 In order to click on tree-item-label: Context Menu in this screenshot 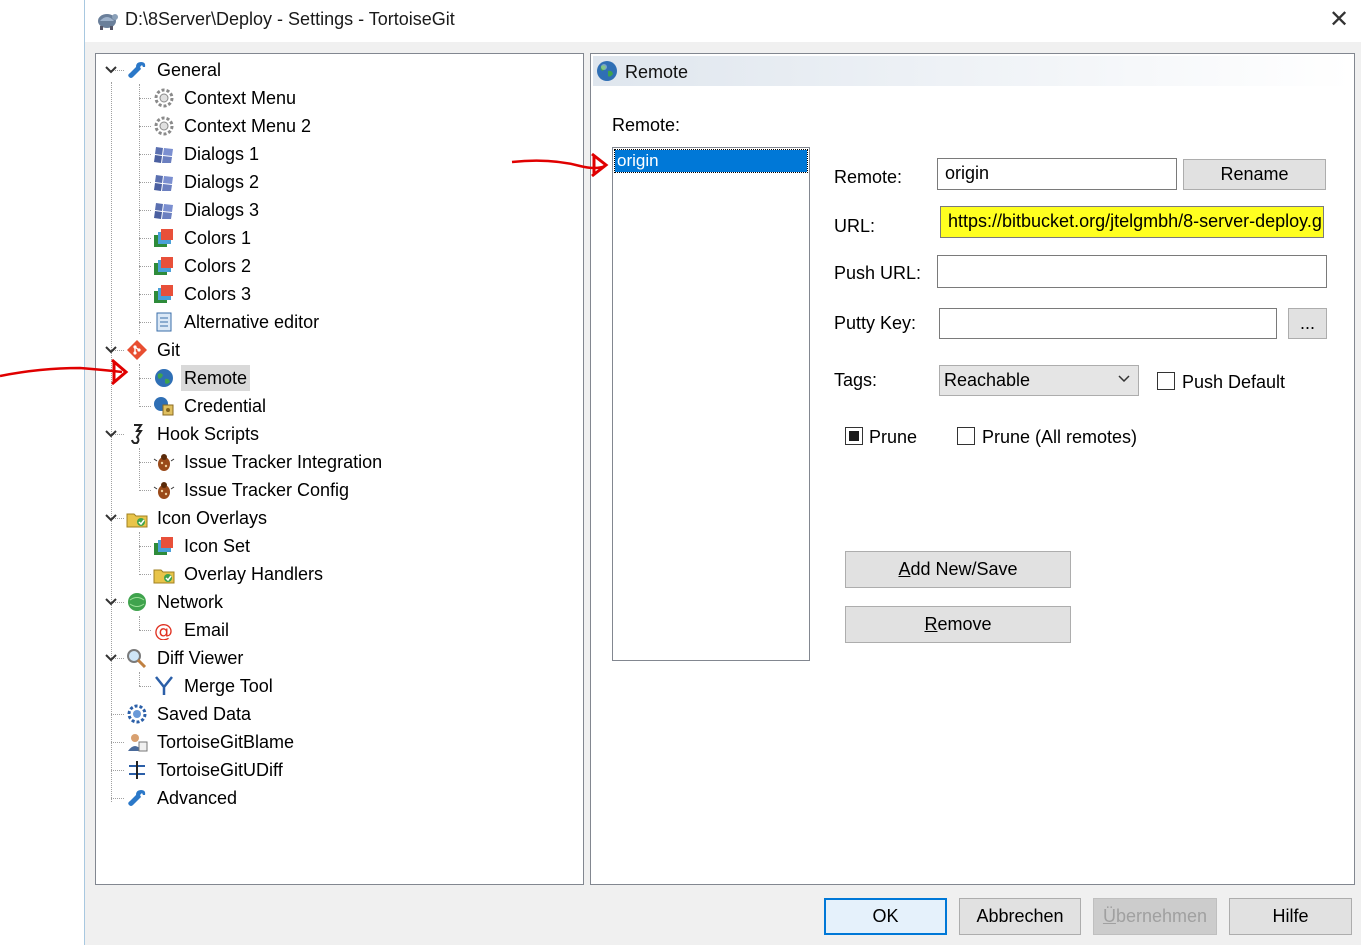, I will do `click(240, 98)`.